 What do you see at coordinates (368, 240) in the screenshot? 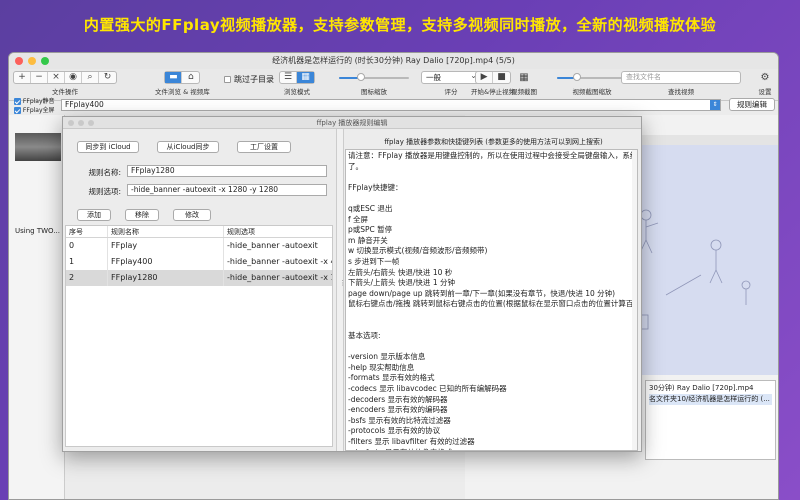
I see `help-line: m 静音开关` at bounding box center [368, 240].